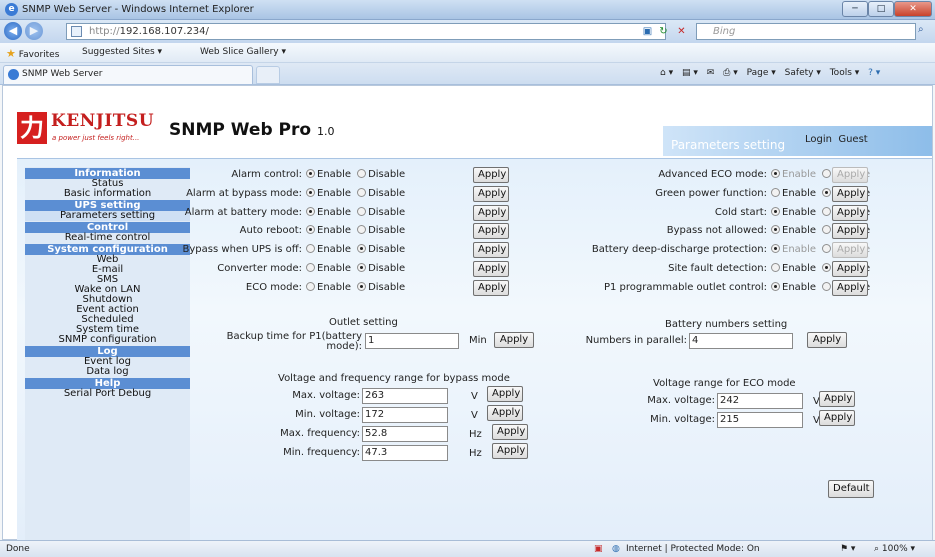 This screenshot has height=557, width=935. Describe the element at coordinates (855, 9) in the screenshot. I see `minimize-button: ─` at that location.